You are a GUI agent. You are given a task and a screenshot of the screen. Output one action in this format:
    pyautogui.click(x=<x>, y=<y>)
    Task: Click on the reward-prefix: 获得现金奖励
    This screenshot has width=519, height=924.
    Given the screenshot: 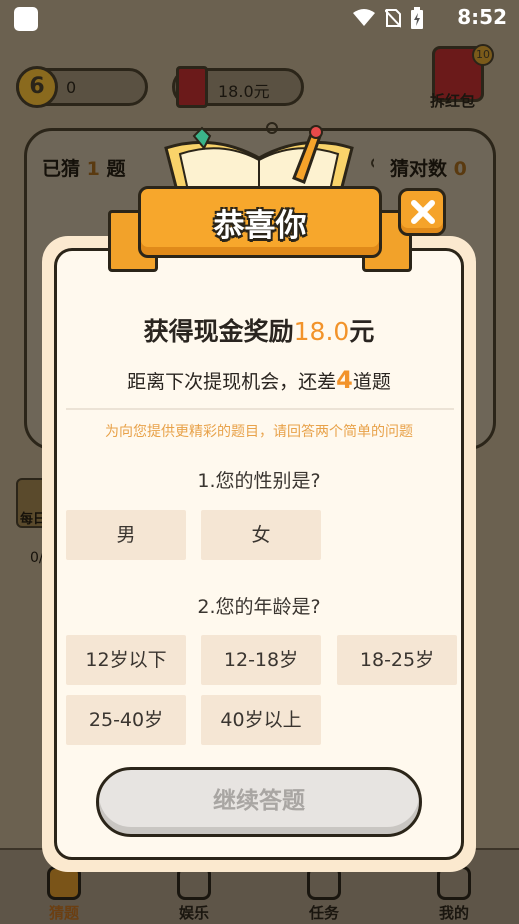 What is the action you would take?
    pyautogui.click(x=218, y=331)
    